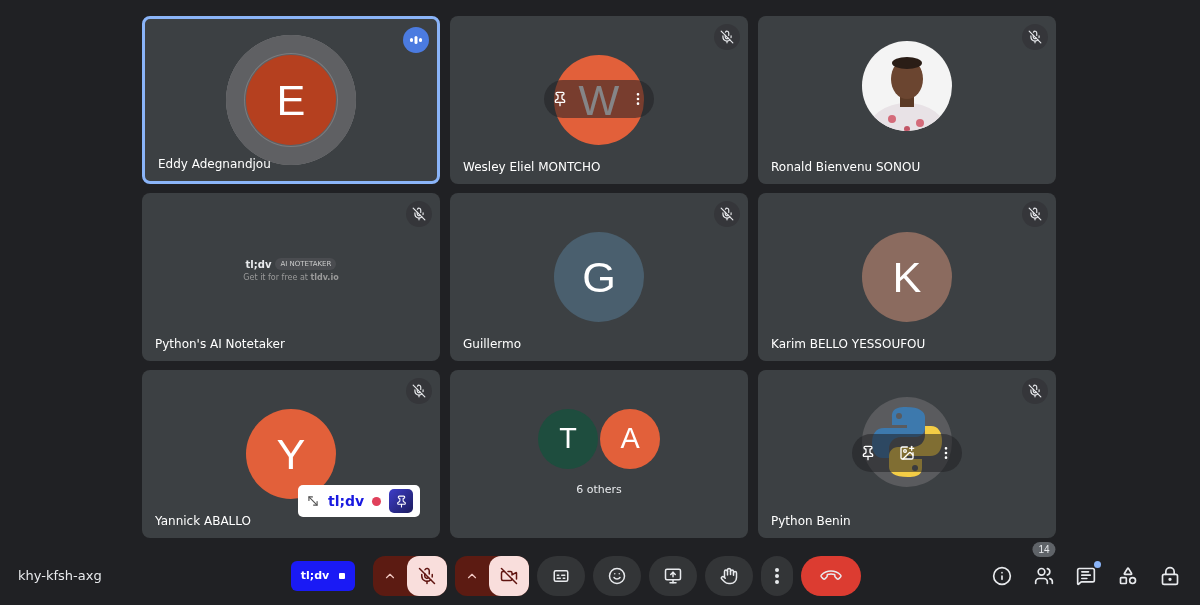 Image resolution: width=1200 pixels, height=605 pixels. What do you see at coordinates (60, 575) in the screenshot?
I see `meeting-code: khy-kfsh-axg` at bounding box center [60, 575].